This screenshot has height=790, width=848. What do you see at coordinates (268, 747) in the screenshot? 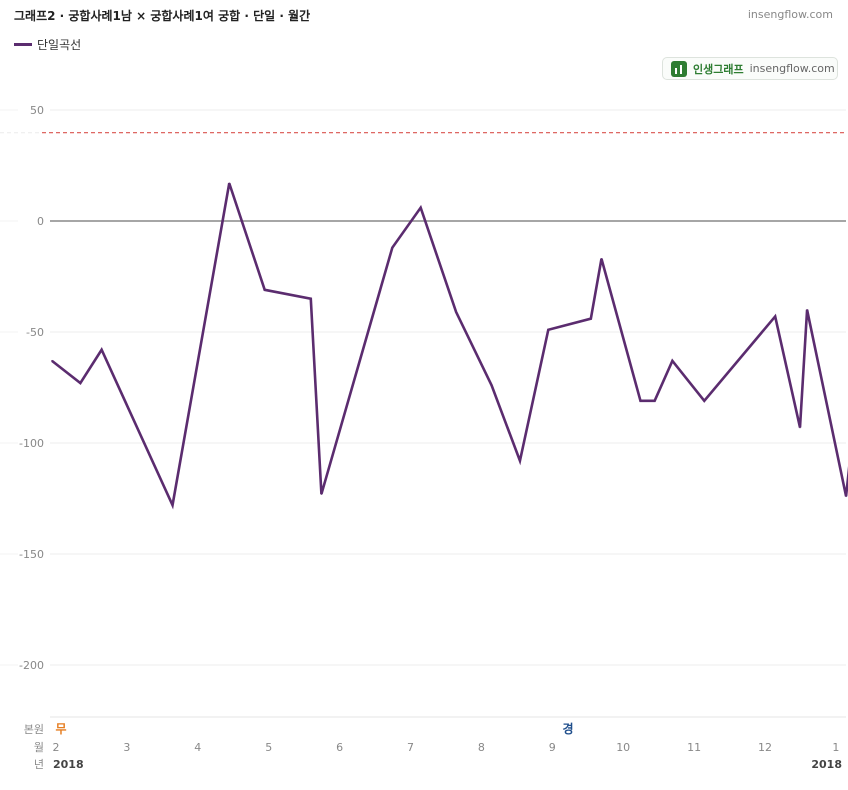
I see `x-tick-label: 5` at bounding box center [268, 747].